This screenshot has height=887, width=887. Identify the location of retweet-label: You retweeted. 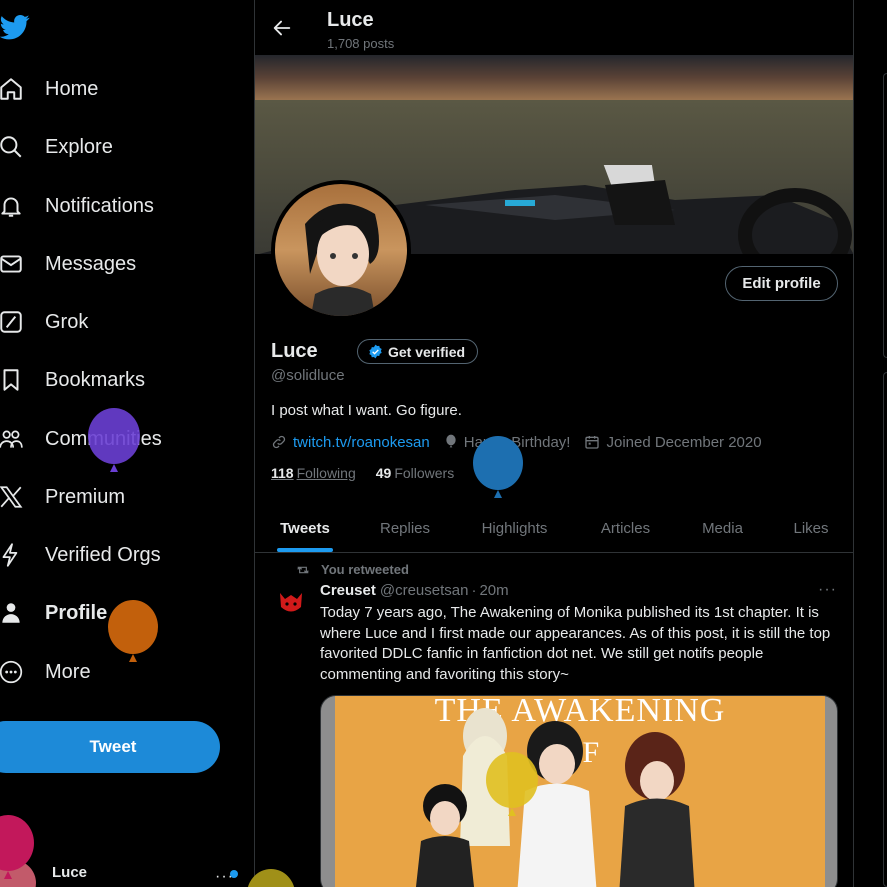
(365, 569).